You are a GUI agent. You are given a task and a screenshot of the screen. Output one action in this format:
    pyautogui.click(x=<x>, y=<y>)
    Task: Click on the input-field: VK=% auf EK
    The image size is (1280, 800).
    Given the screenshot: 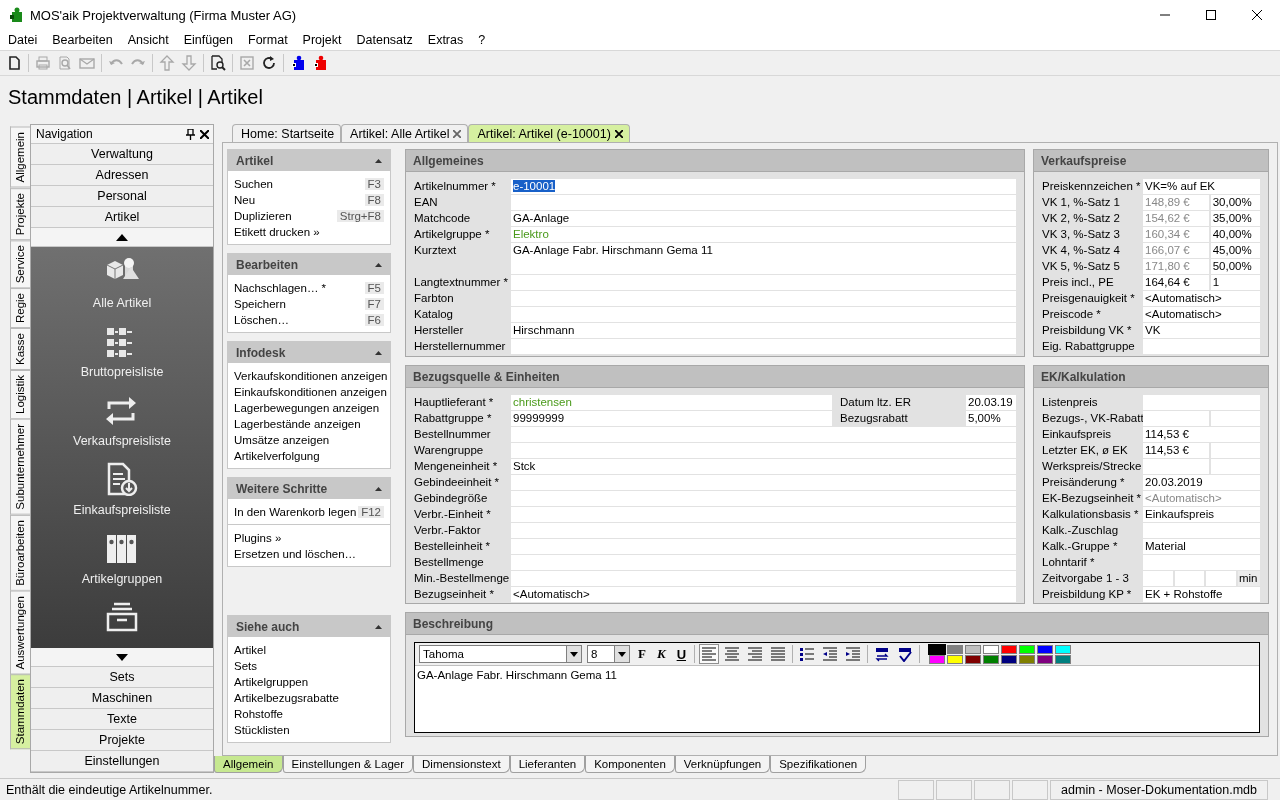 What is the action you would take?
    pyautogui.click(x=1201, y=186)
    